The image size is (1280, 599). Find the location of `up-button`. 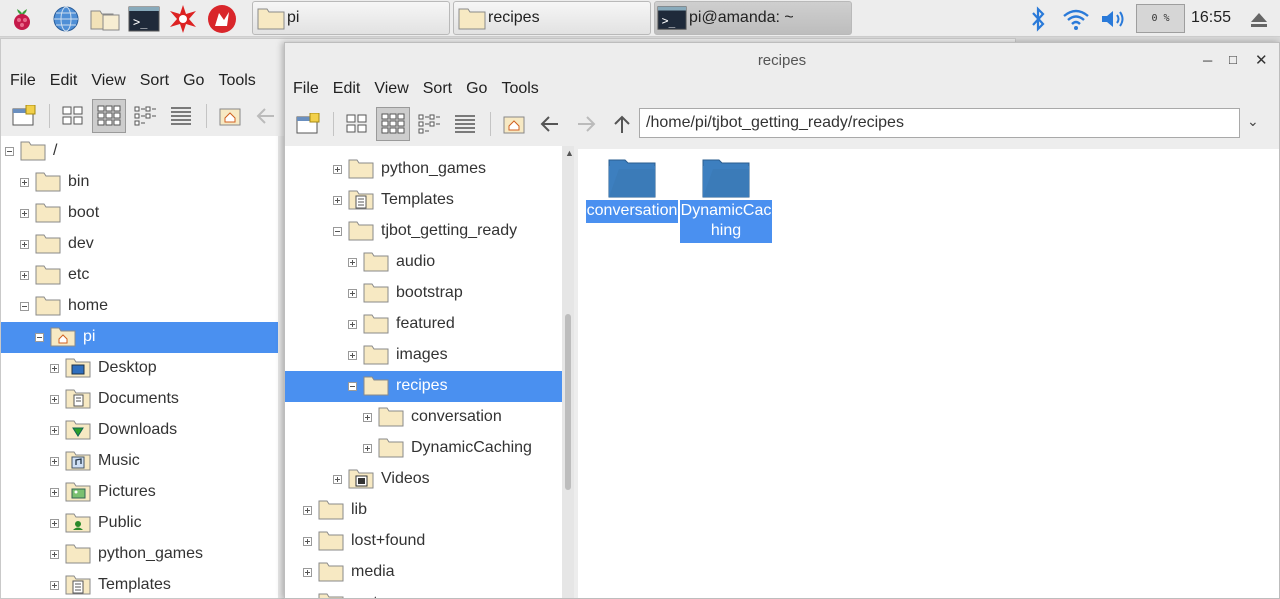

up-button is located at coordinates (622, 124).